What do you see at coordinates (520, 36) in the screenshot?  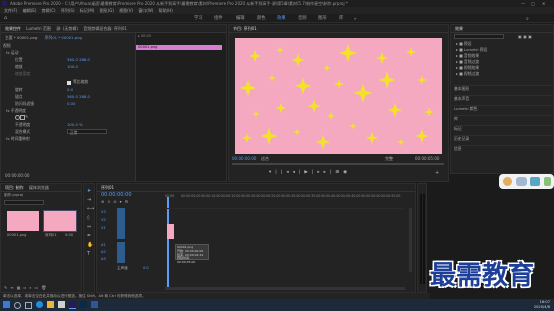 I see `accelerated-filter-icon: ▣` at bounding box center [520, 36].